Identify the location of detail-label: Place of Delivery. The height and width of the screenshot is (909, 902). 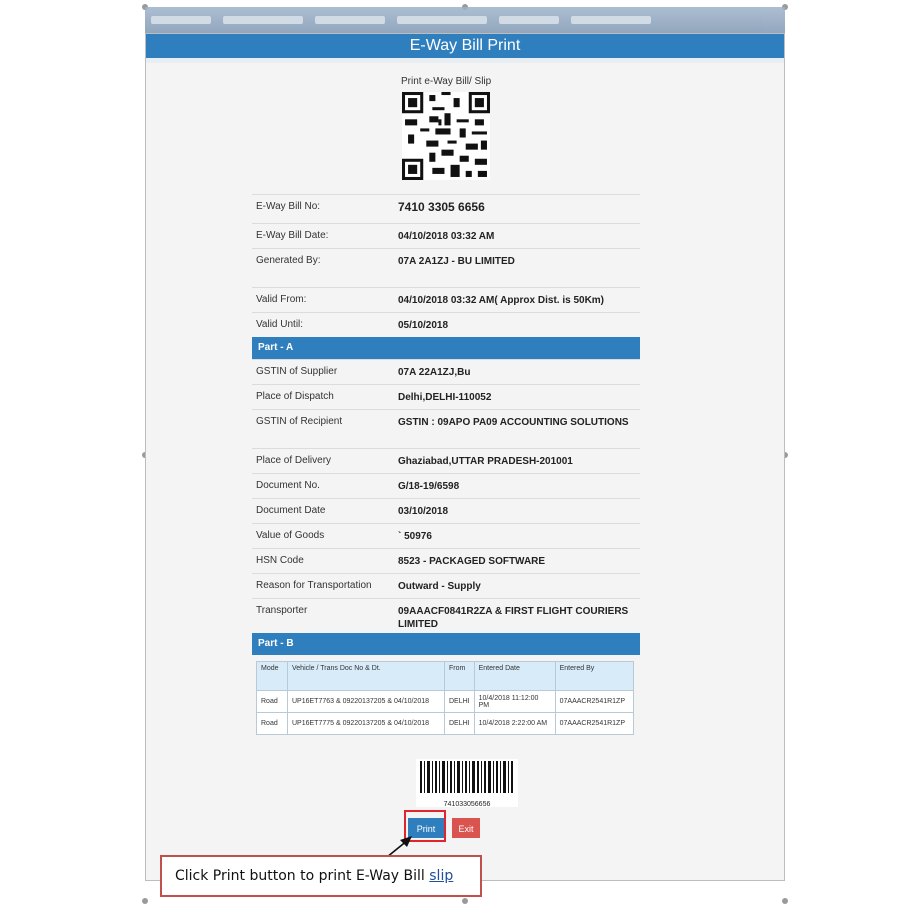
(294, 460).